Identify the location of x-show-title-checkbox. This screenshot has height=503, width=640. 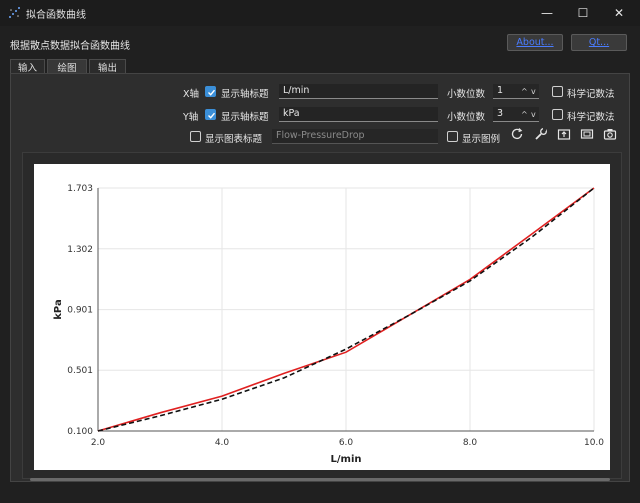
(210, 91).